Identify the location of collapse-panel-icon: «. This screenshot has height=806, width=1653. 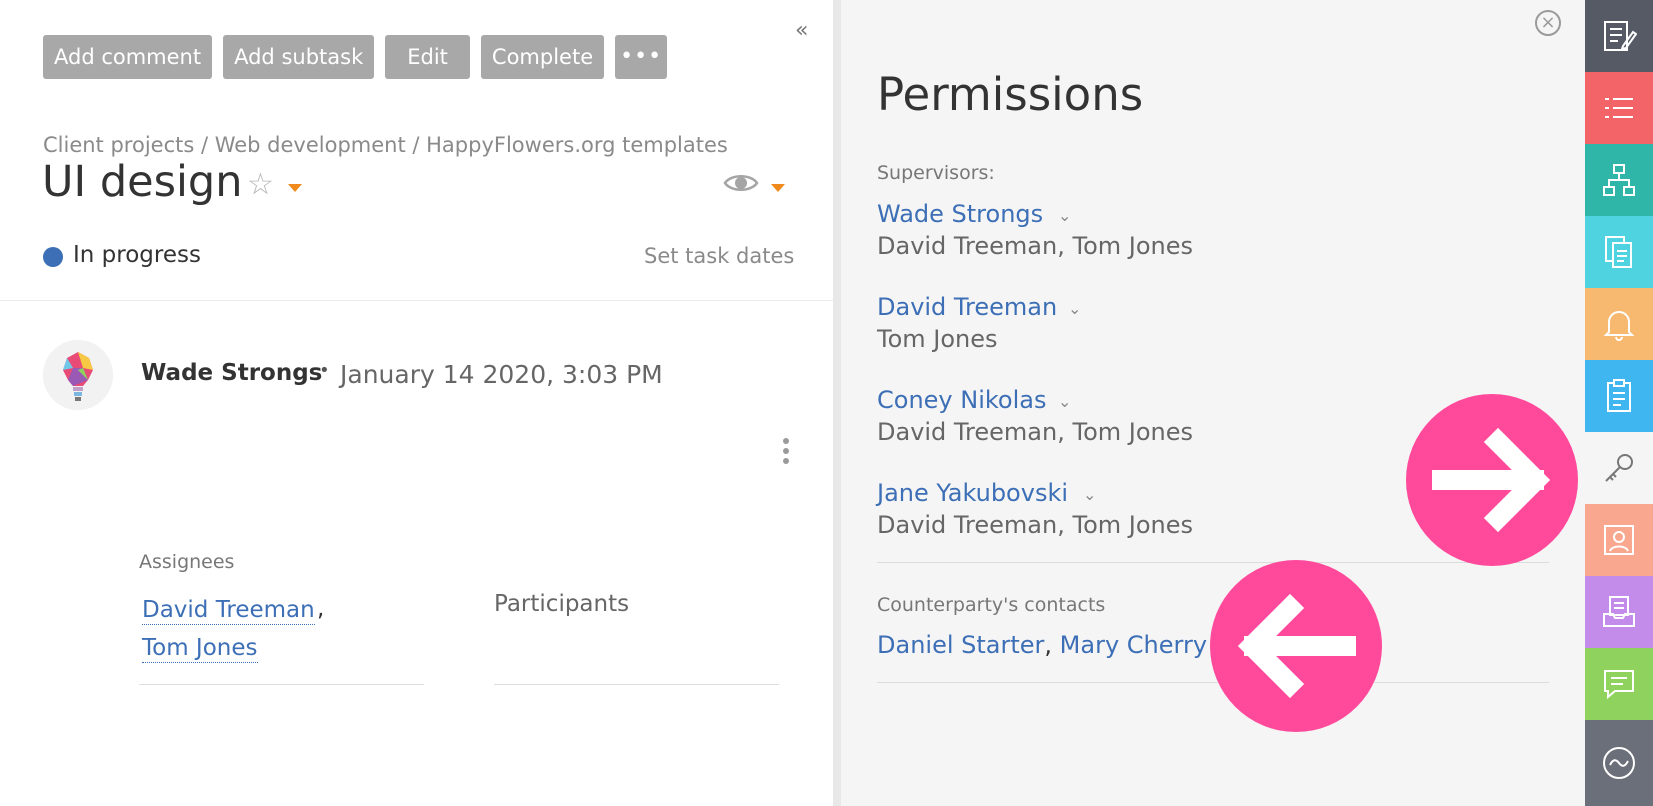
(801, 30).